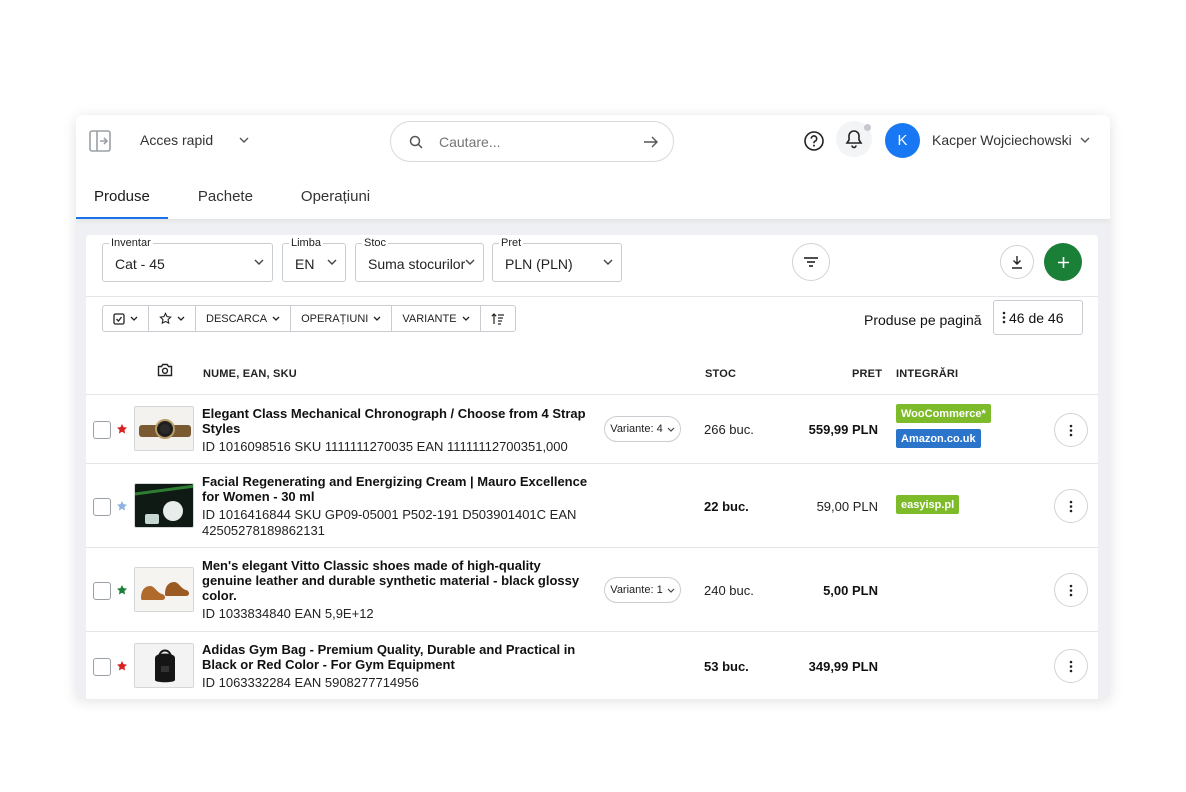  I want to click on search-input, so click(541, 141).